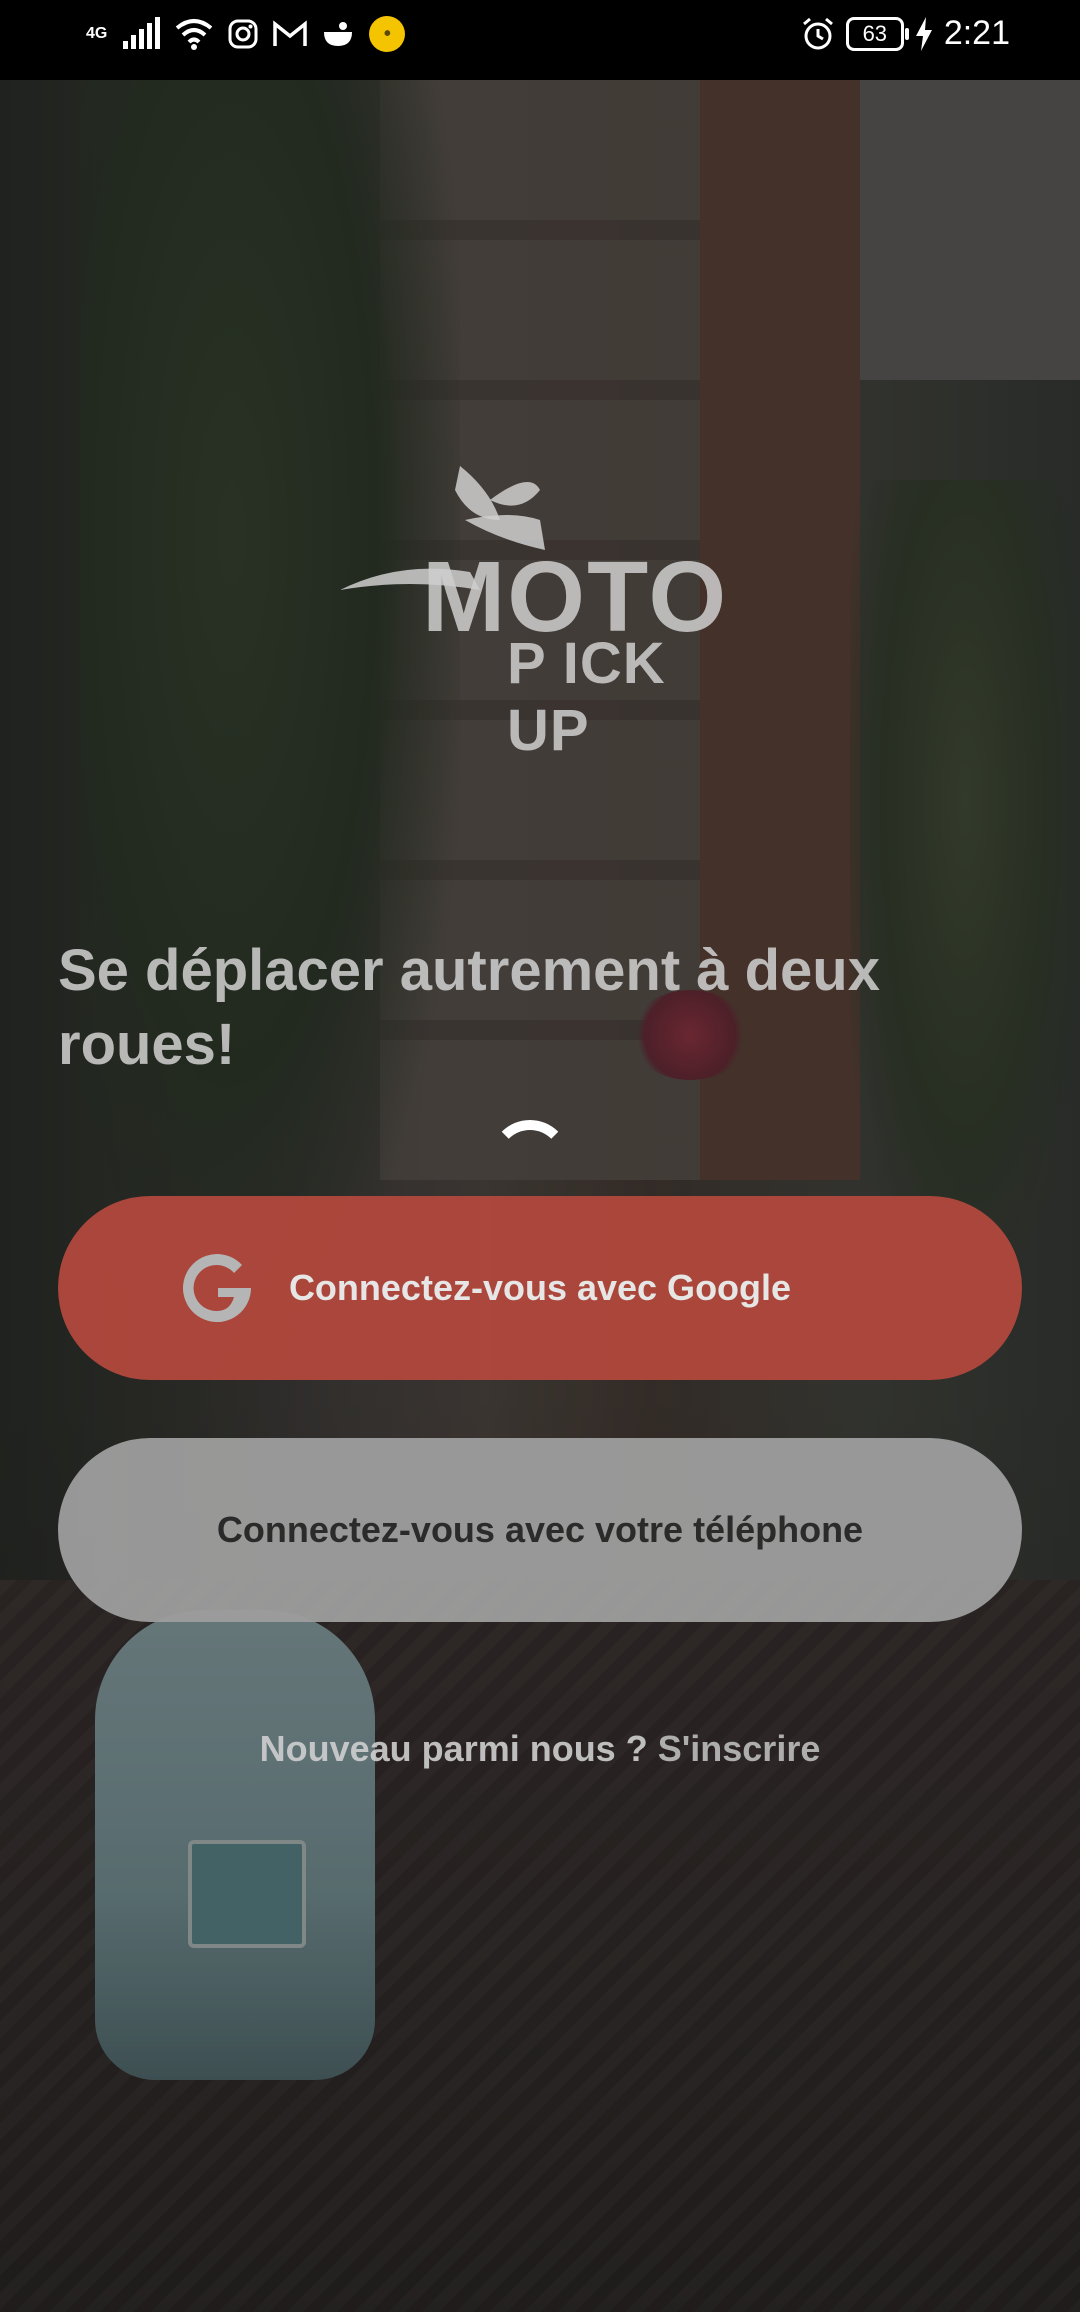 The image size is (1080, 2312). I want to click on clock: 2:21, so click(976, 33).